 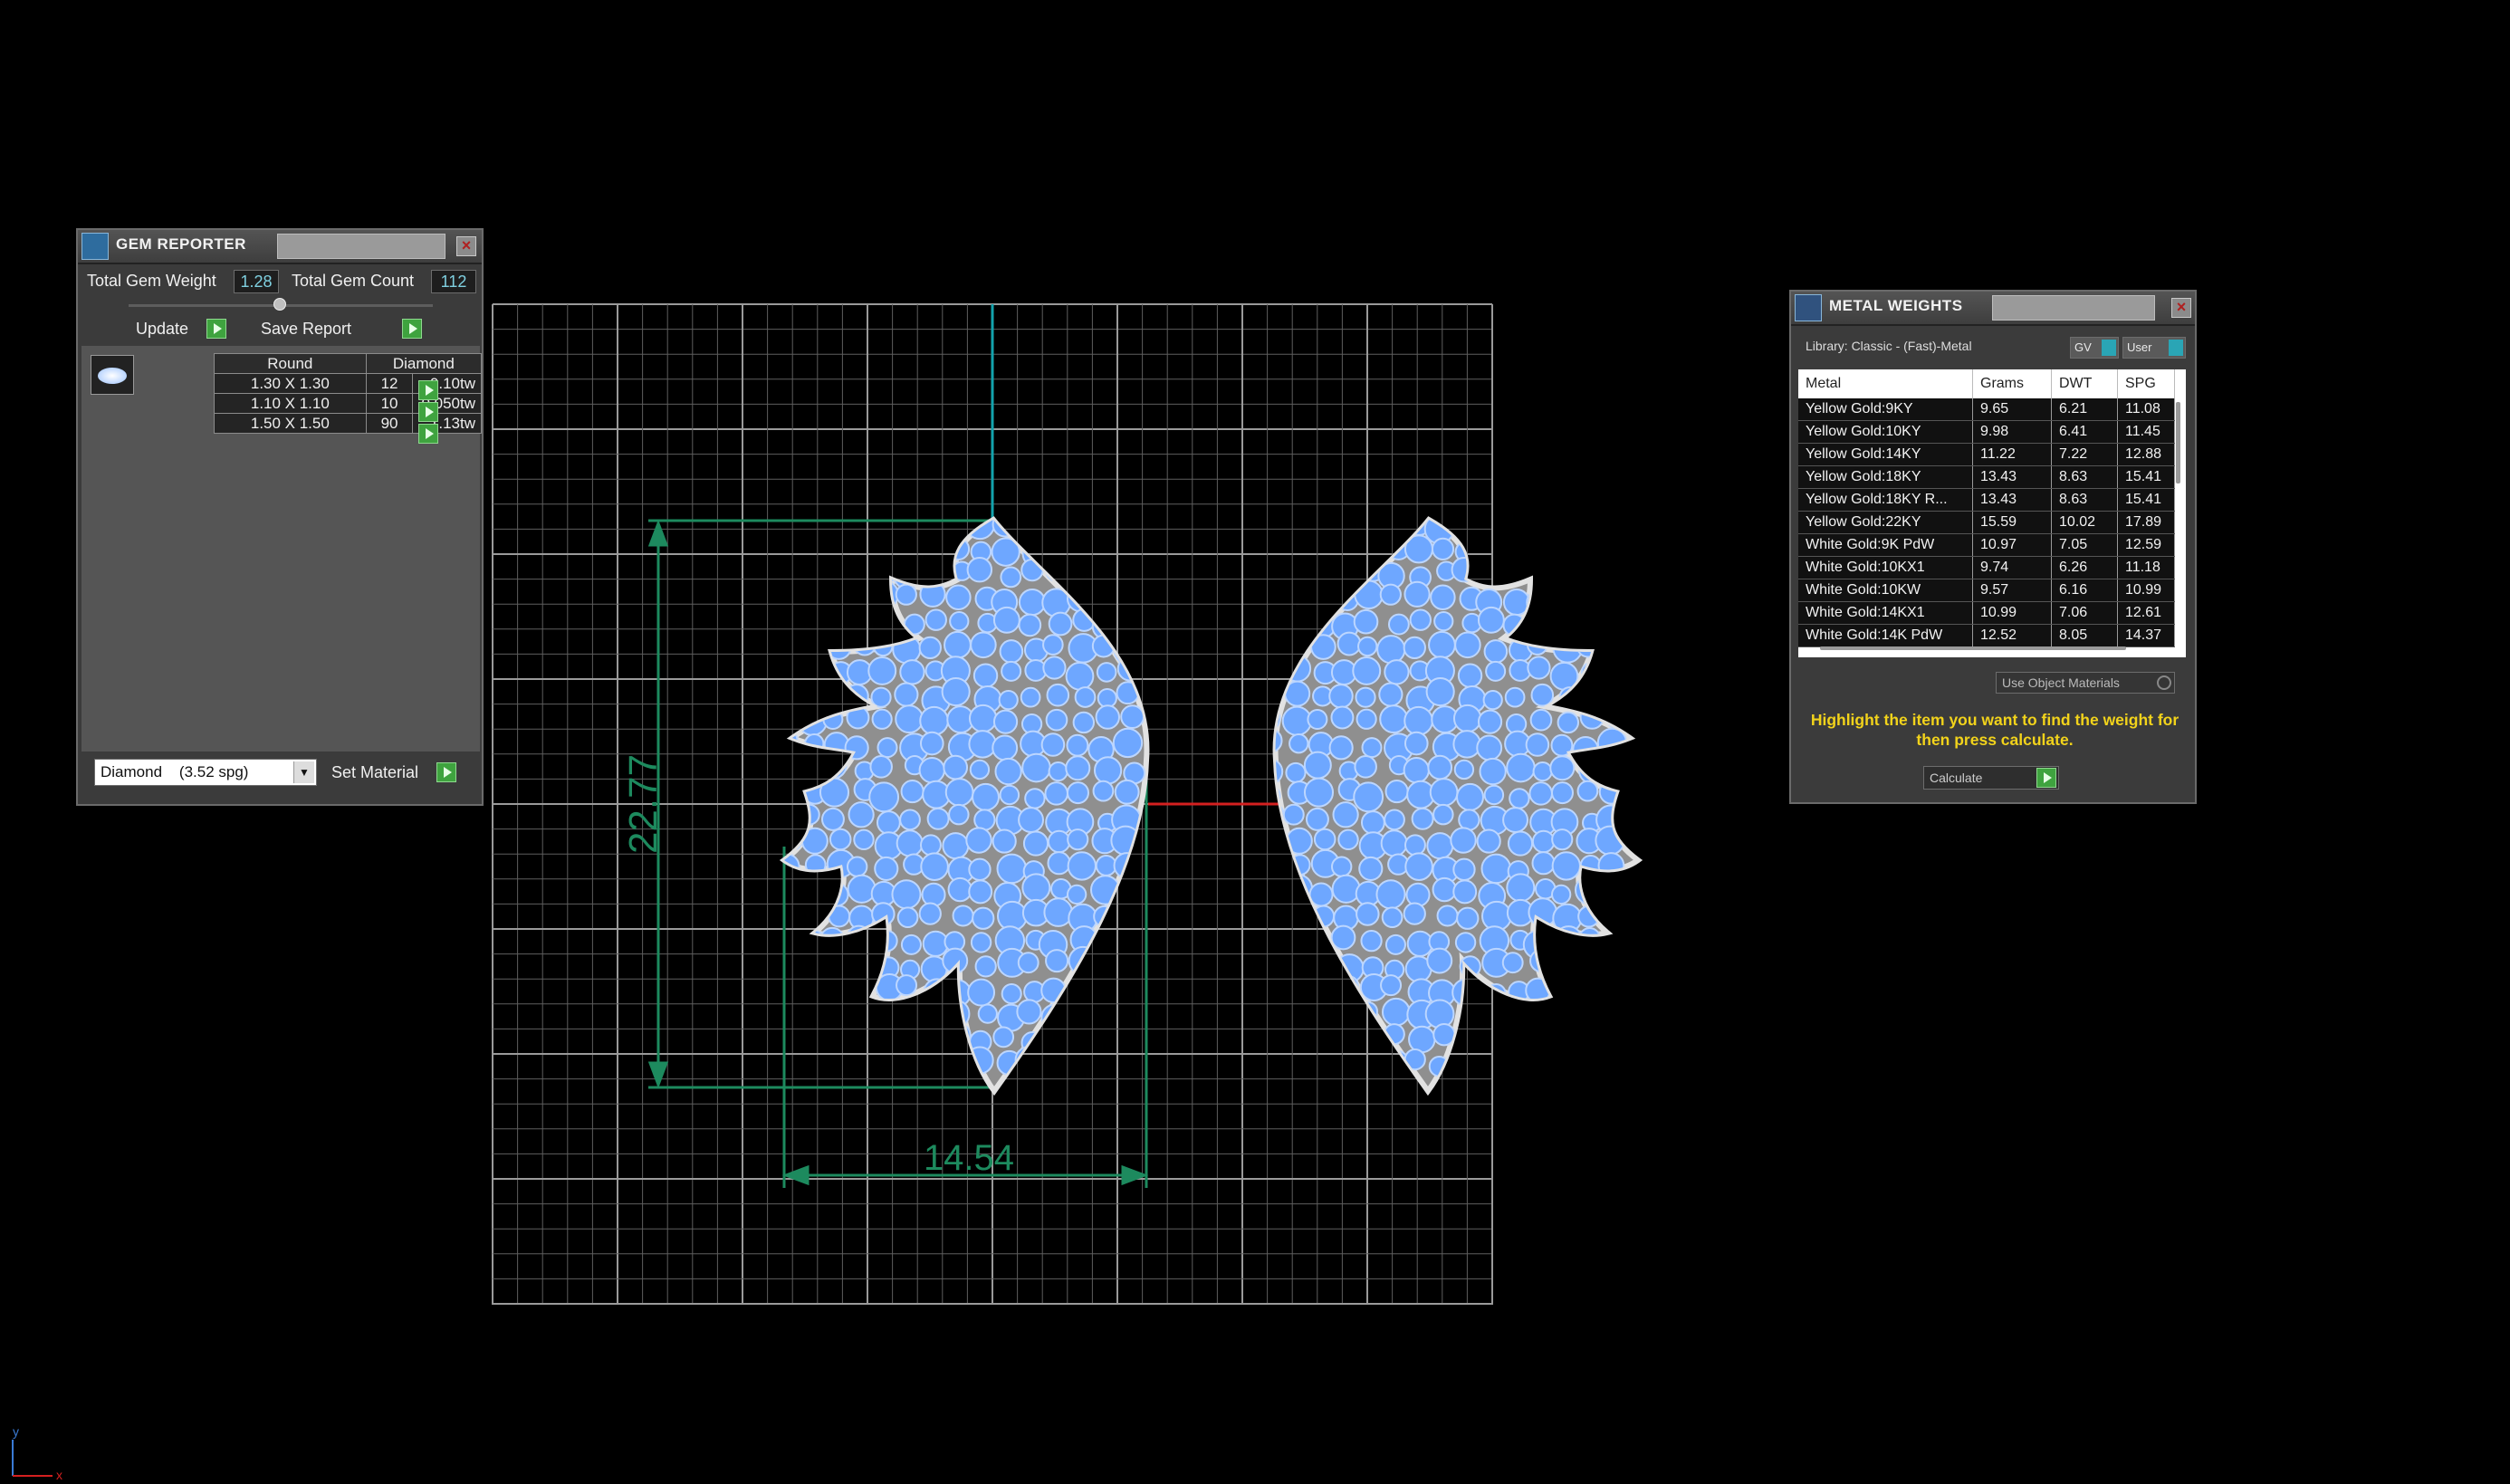 I want to click on metal-row: Yellow Gold:22KY 15.59 10.02 17.89, so click(x=1986, y=522).